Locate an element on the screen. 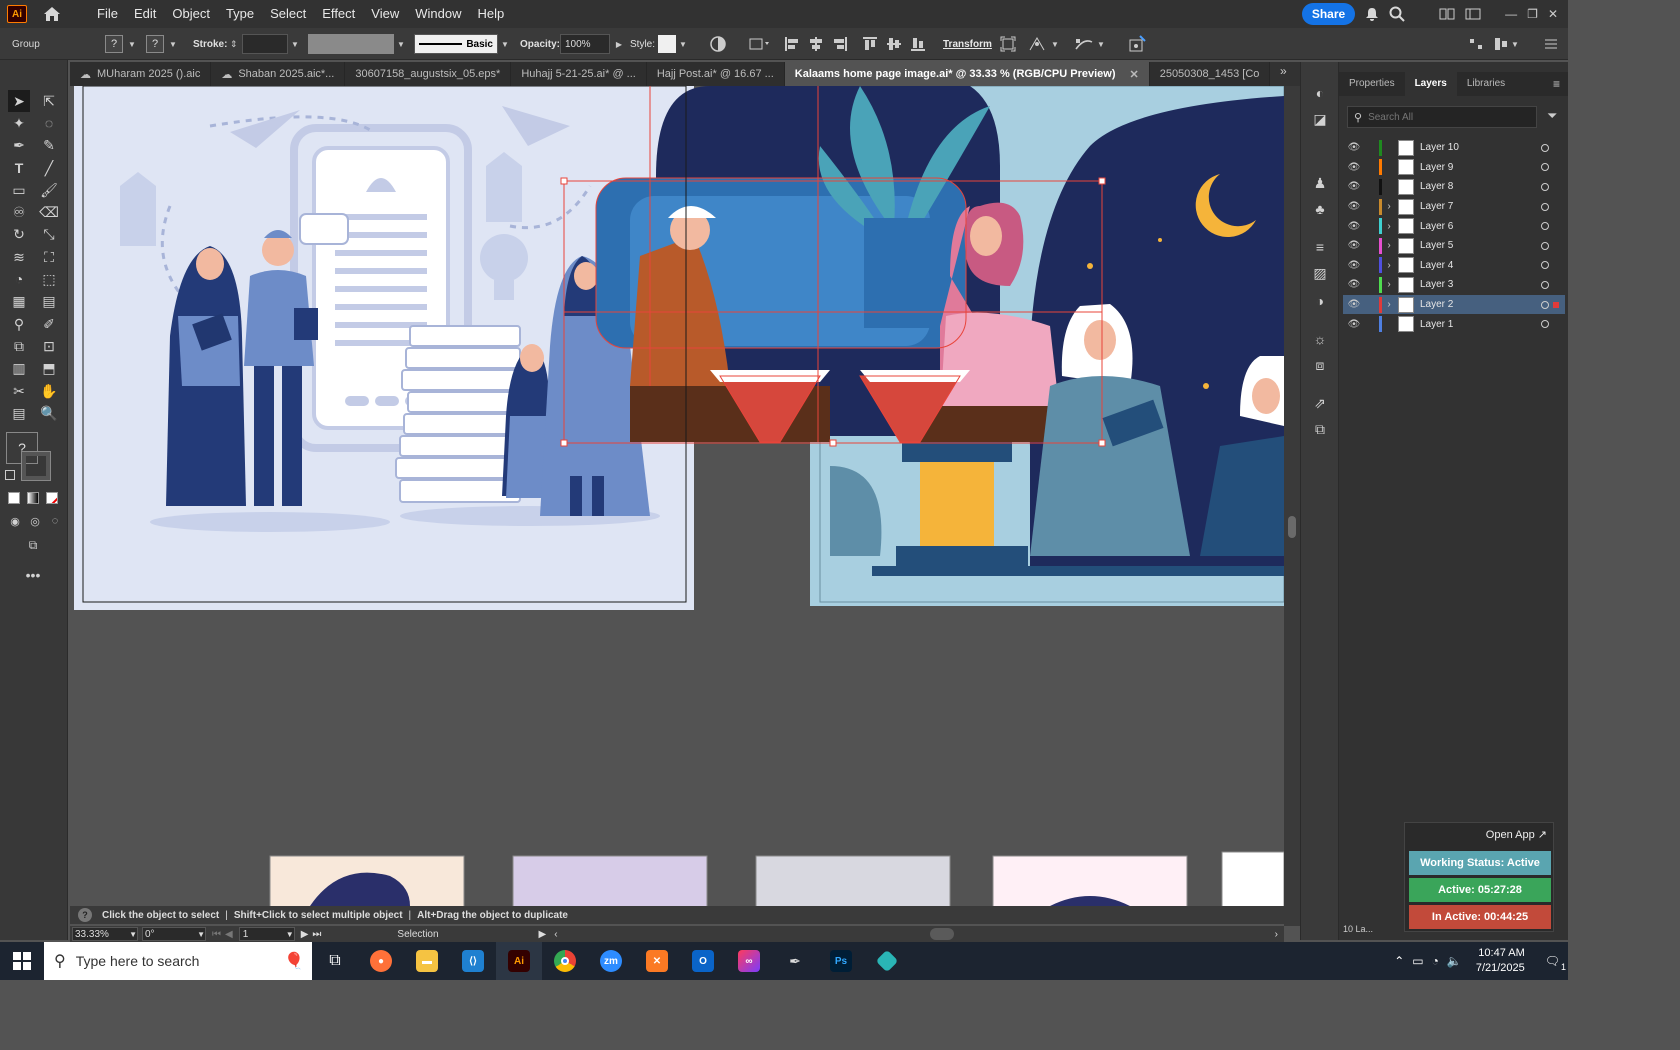  symbol-sprayer-icon: ⊡ is located at coordinates (49, 346).